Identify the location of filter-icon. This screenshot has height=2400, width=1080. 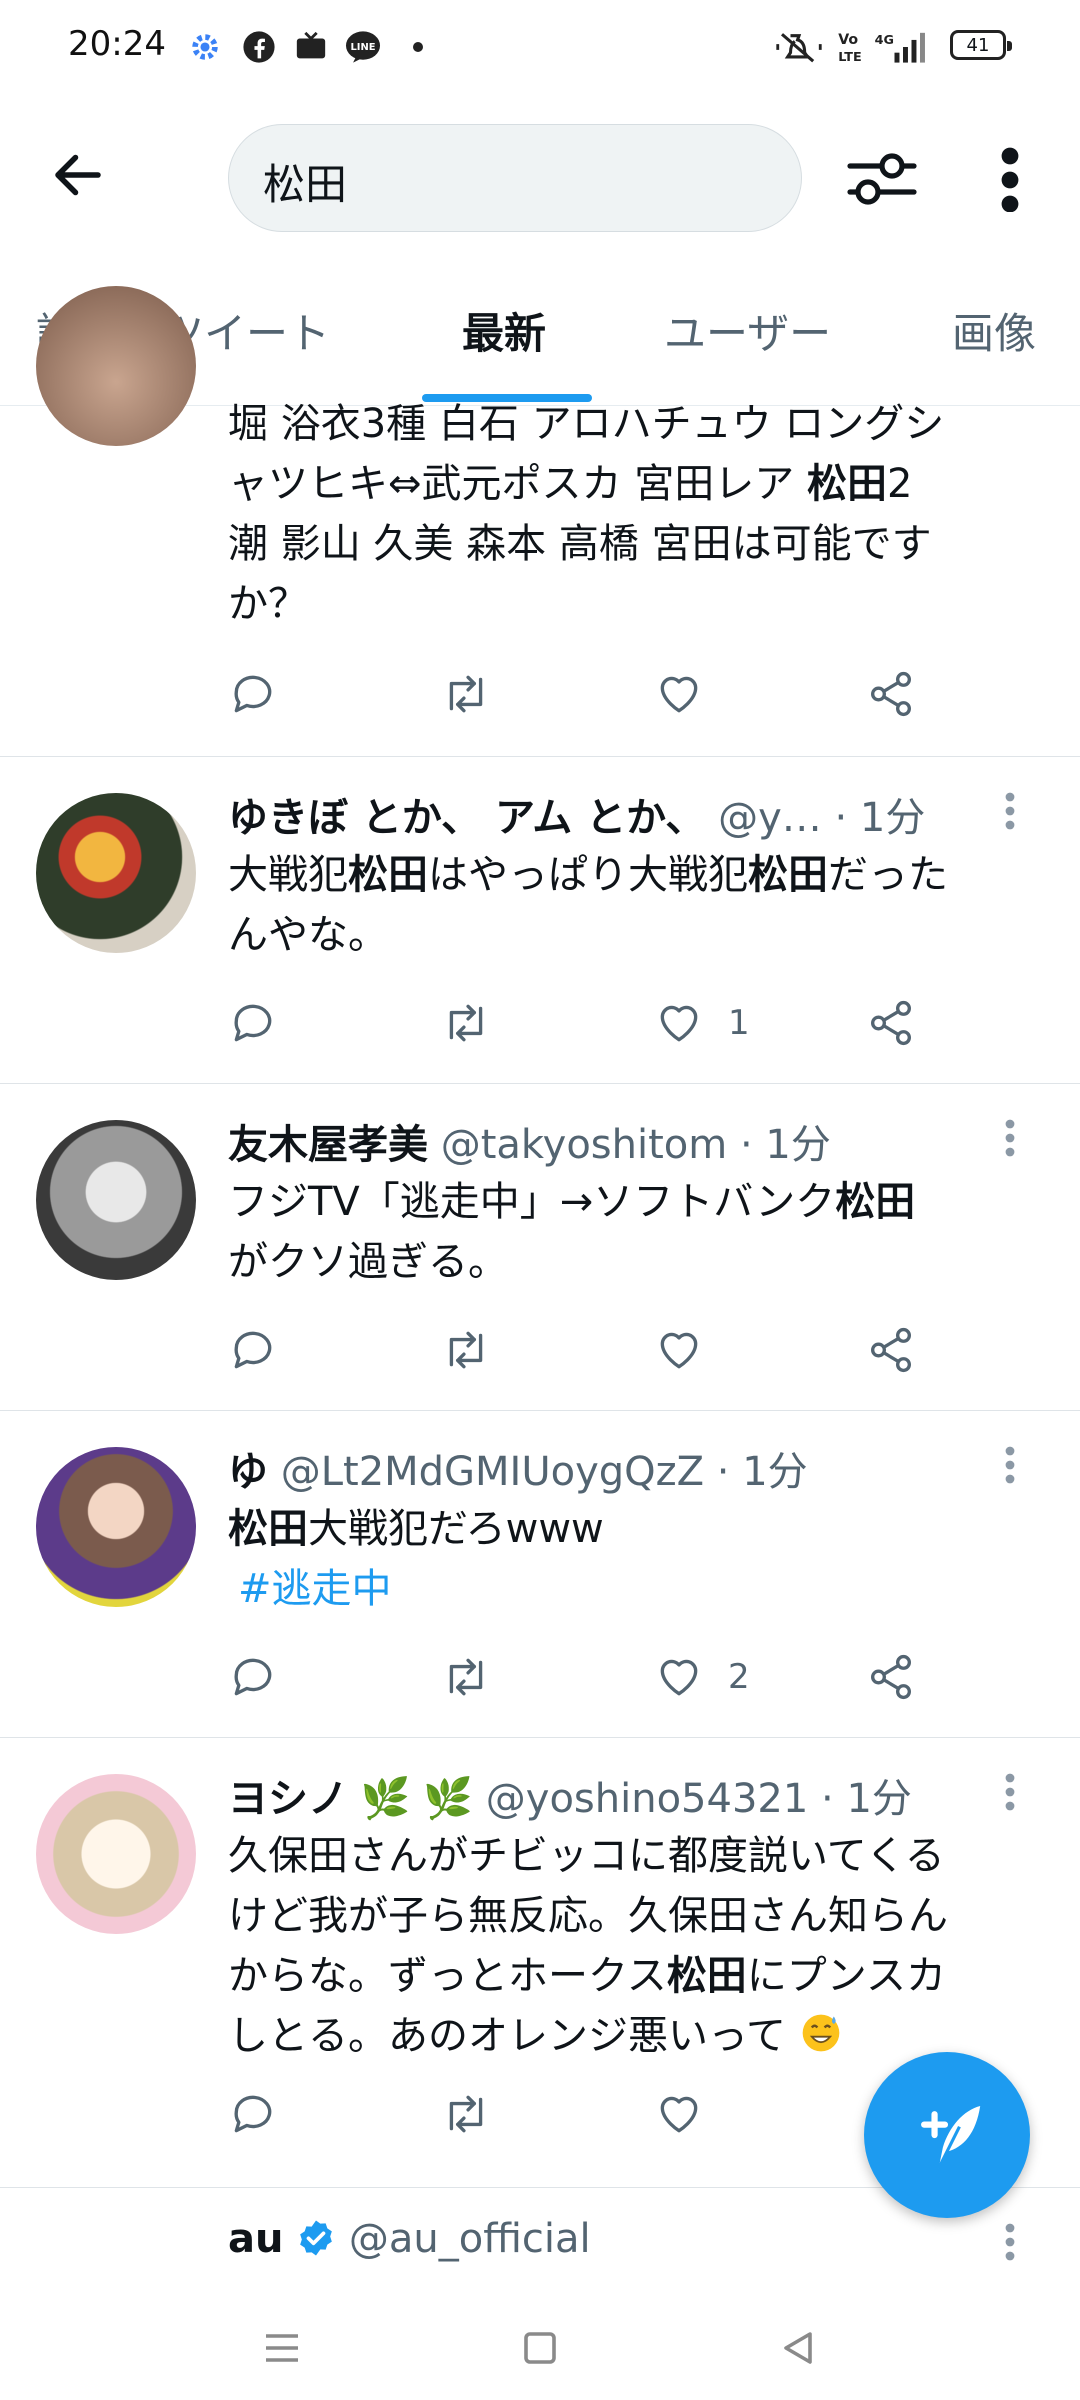
(882, 179).